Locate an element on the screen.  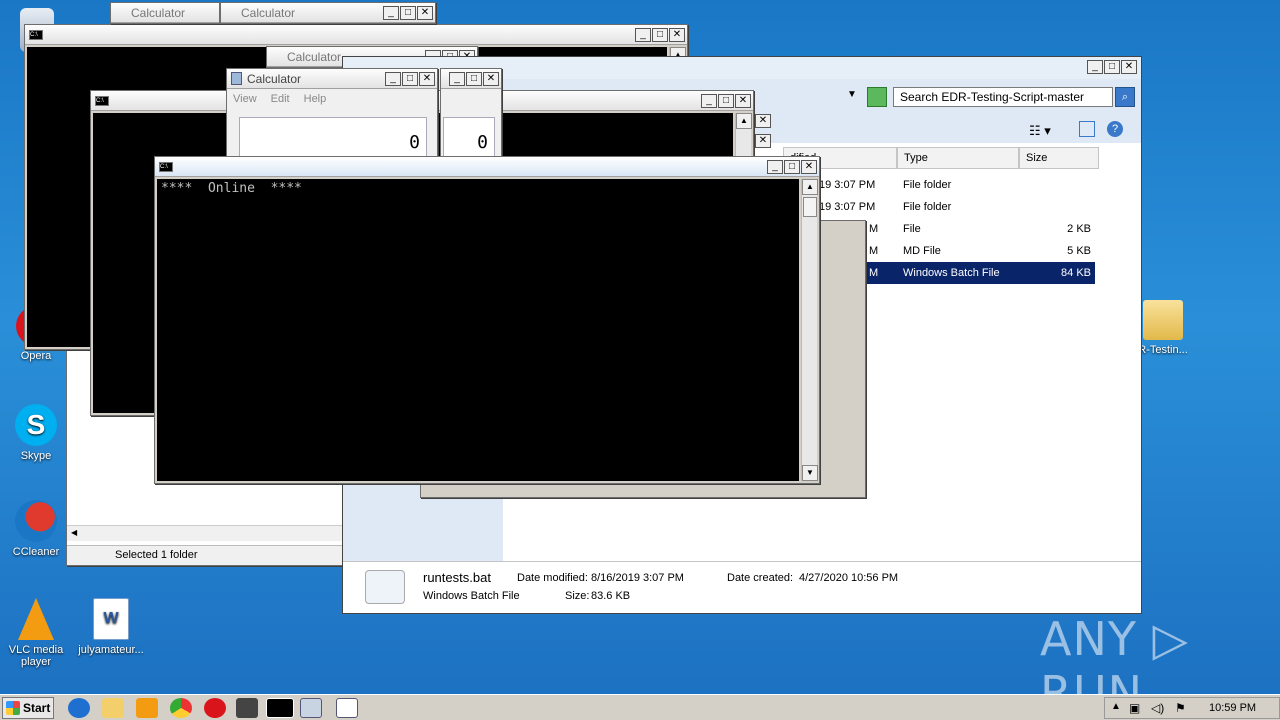
horizontal-scrollbar: ◀ is located at coordinates (206, 533).